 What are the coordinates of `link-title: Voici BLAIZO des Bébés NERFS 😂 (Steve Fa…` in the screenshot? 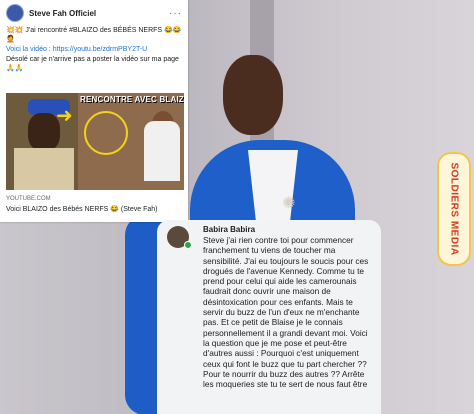 It's located at (82, 209).